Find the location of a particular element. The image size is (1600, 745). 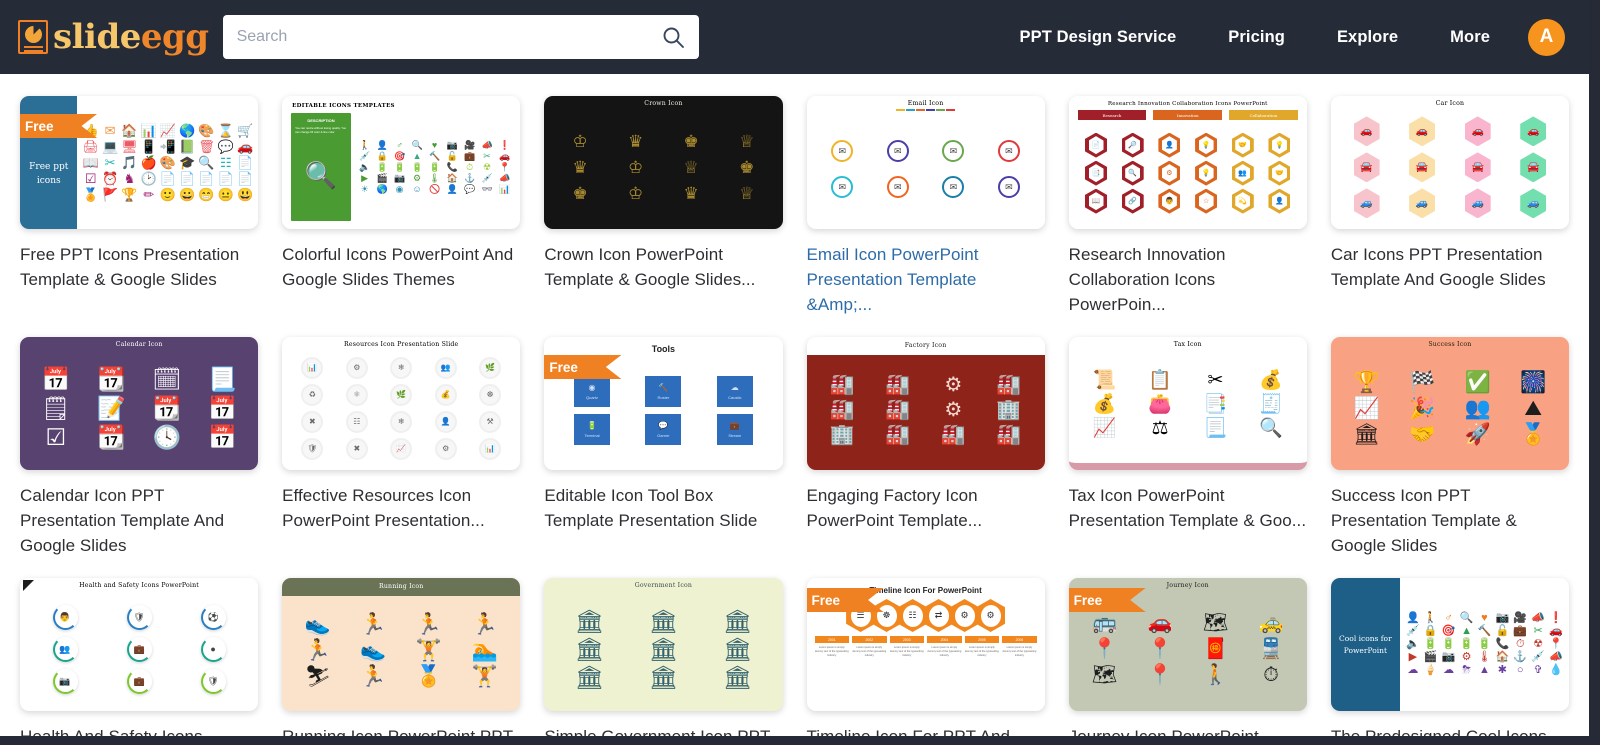

thumbnail: Success Icon 🏆 🏁 ✅ 🎆 📈 🎉 👥 ⛰ 🏛 🤝 🚀 🏅 is located at coordinates (1449, 403).